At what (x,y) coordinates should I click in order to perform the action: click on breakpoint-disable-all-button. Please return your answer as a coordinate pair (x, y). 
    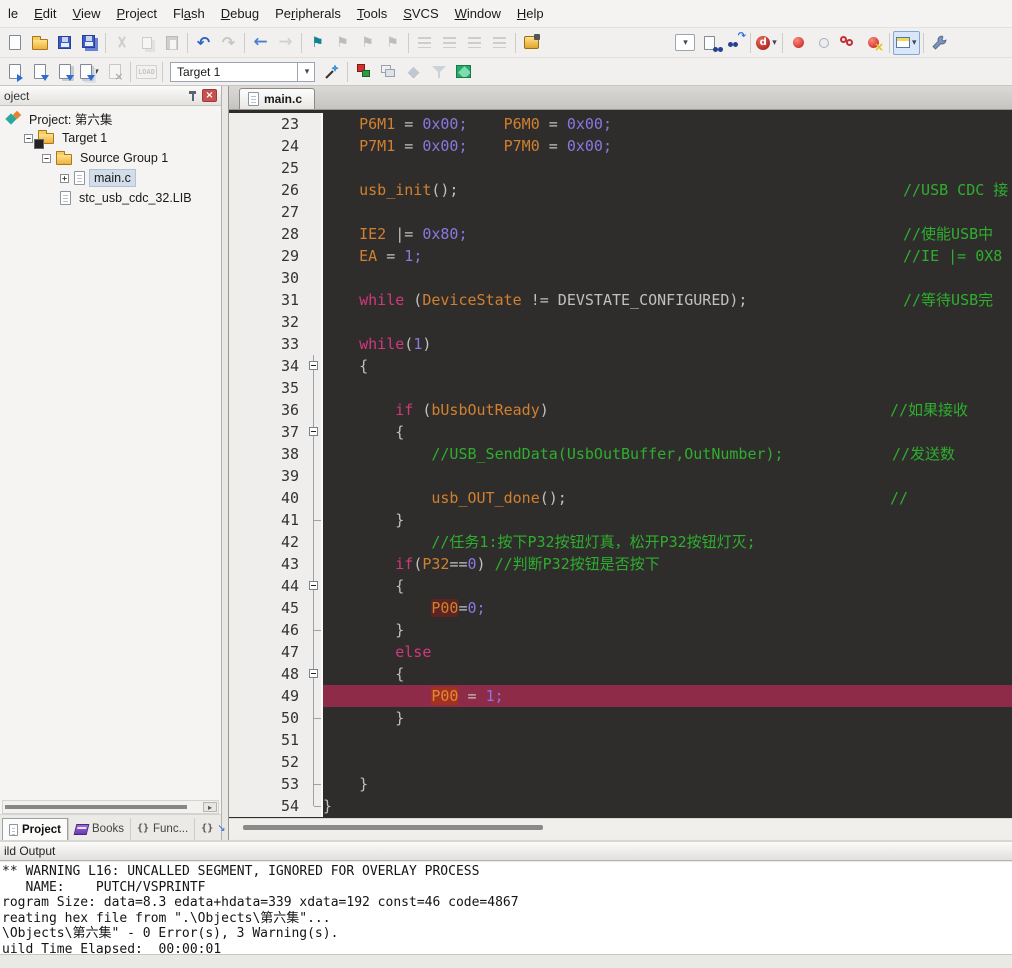
    Looking at the image, I should click on (848, 43).